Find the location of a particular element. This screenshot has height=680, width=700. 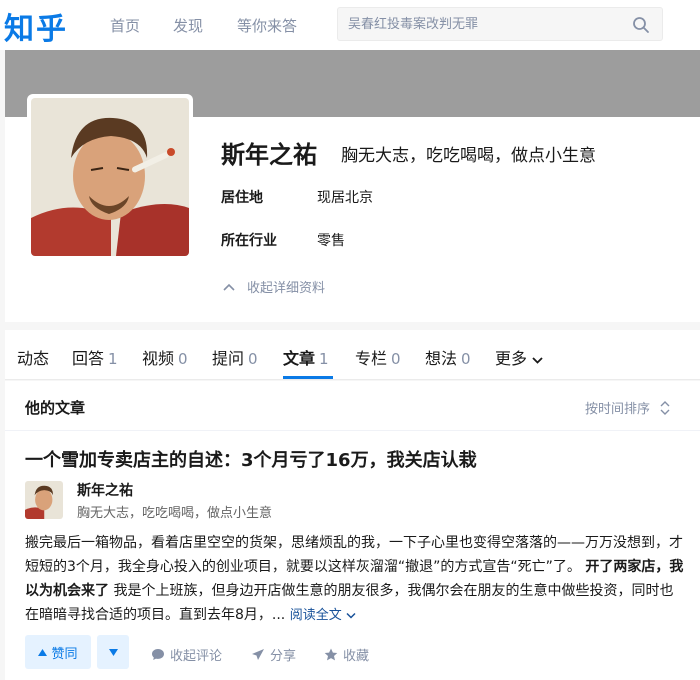

comment-button: 收起评论 is located at coordinates (186, 654).